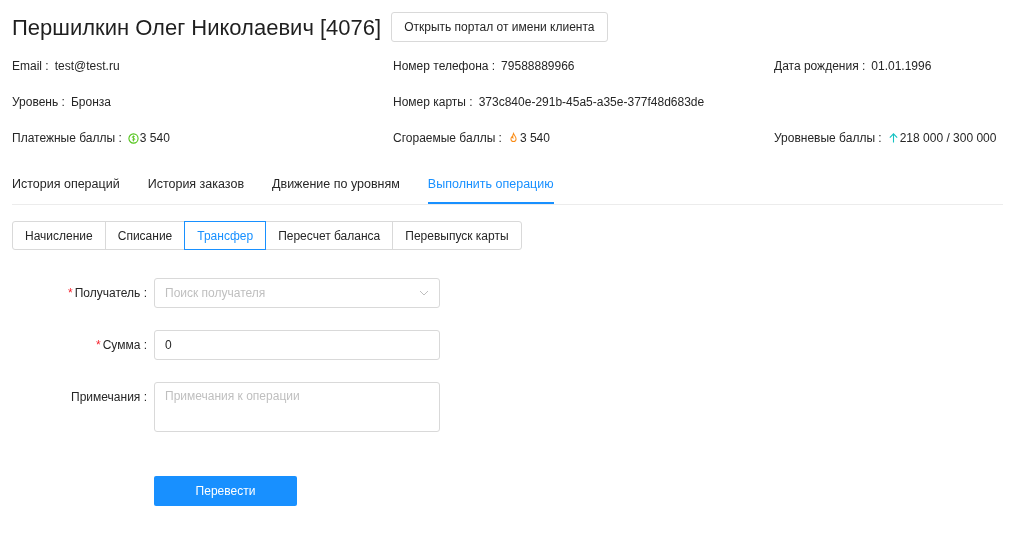  Describe the element at coordinates (893, 138) in the screenshot. I see `arrow-up-icon` at that location.